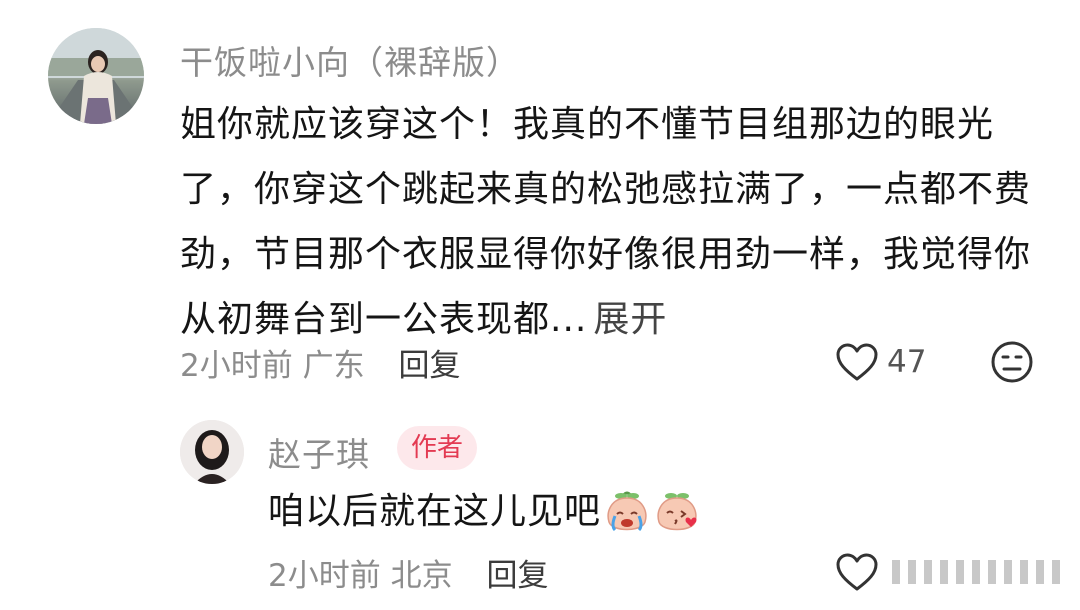 The height and width of the screenshot is (610, 1080). I want to click on comment-meta: 2小时前 广东 回复, so click(320, 362).